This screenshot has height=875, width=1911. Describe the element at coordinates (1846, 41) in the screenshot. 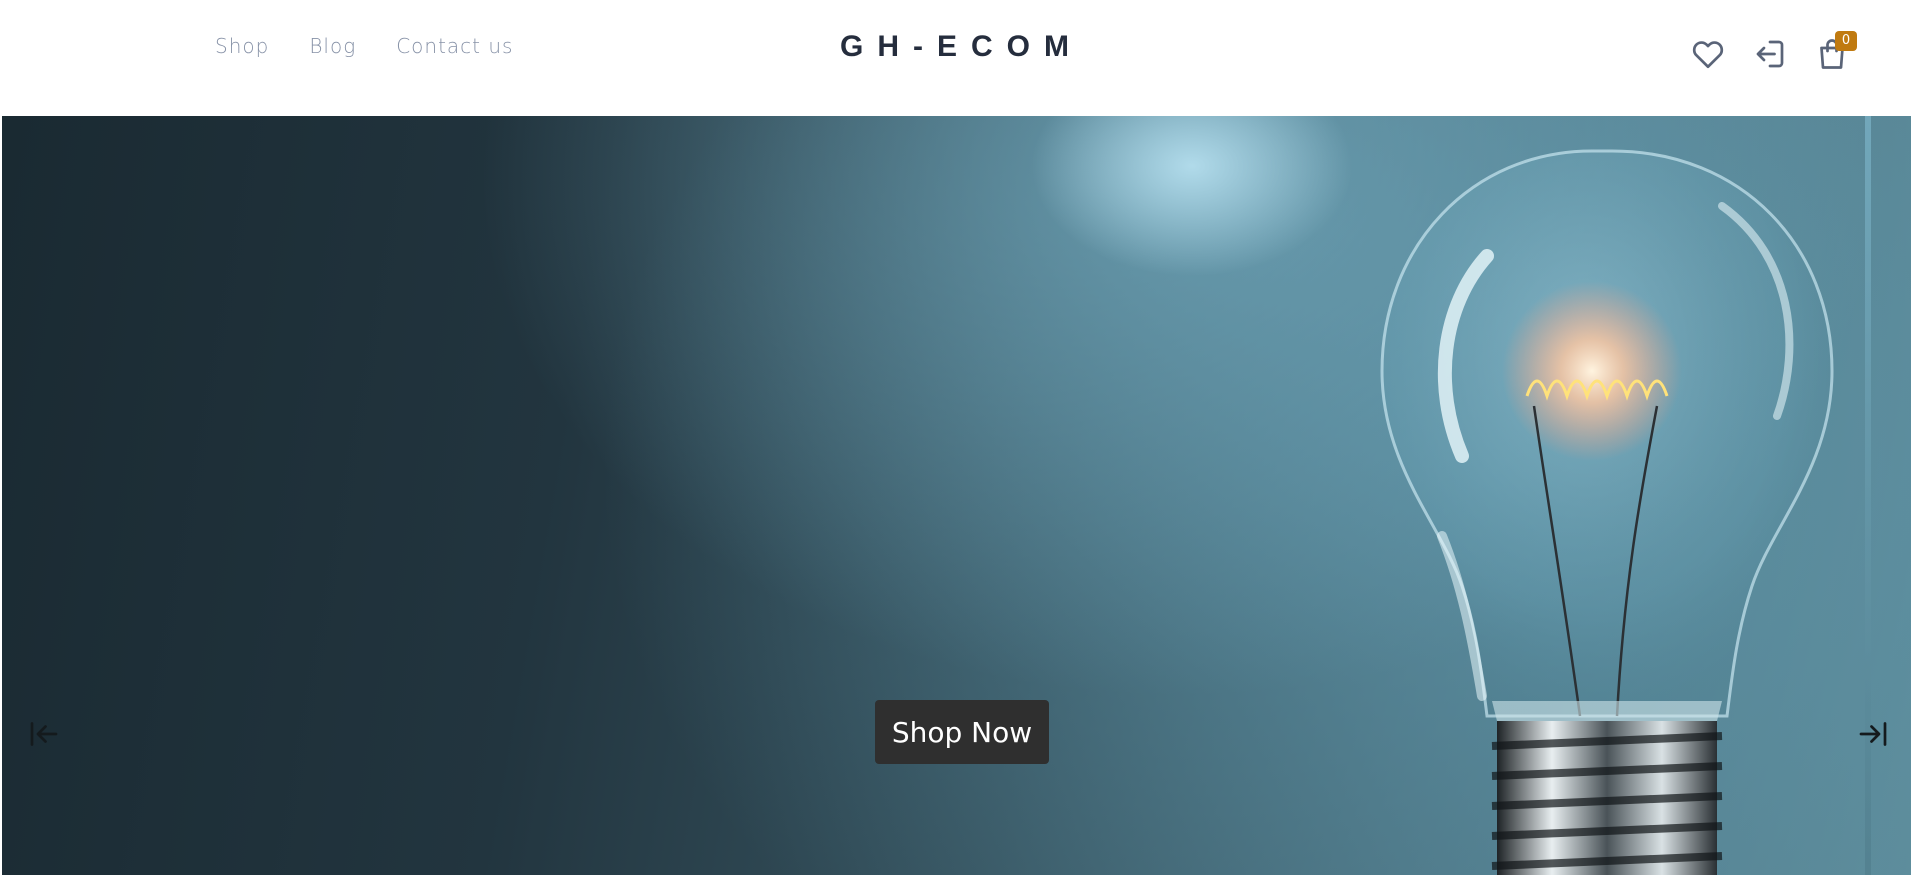

I see `cart-count-badge: 0` at that location.